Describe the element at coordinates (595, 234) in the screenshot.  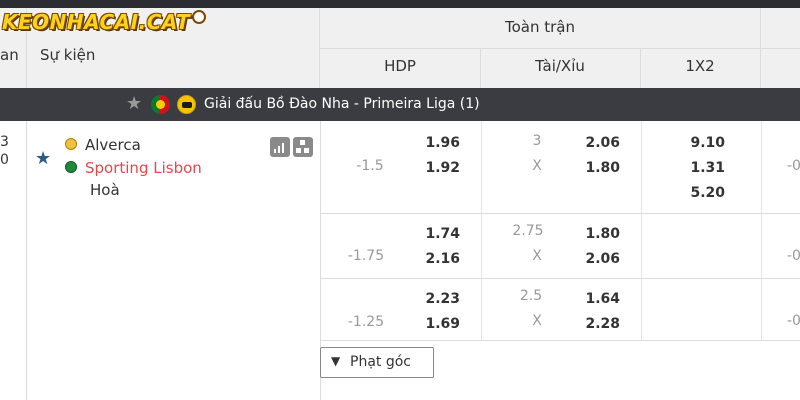
I see `ou-over-odd: 1.80` at that location.